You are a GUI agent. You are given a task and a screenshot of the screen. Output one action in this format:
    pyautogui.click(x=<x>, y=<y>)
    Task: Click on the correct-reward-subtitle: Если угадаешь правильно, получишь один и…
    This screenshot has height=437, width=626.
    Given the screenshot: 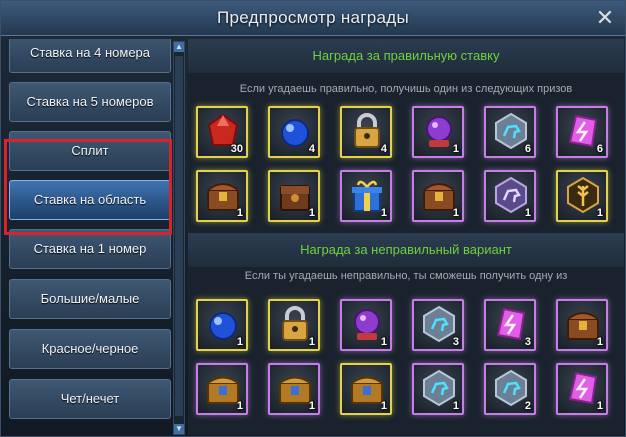 What is the action you would take?
    pyautogui.click(x=406, y=89)
    